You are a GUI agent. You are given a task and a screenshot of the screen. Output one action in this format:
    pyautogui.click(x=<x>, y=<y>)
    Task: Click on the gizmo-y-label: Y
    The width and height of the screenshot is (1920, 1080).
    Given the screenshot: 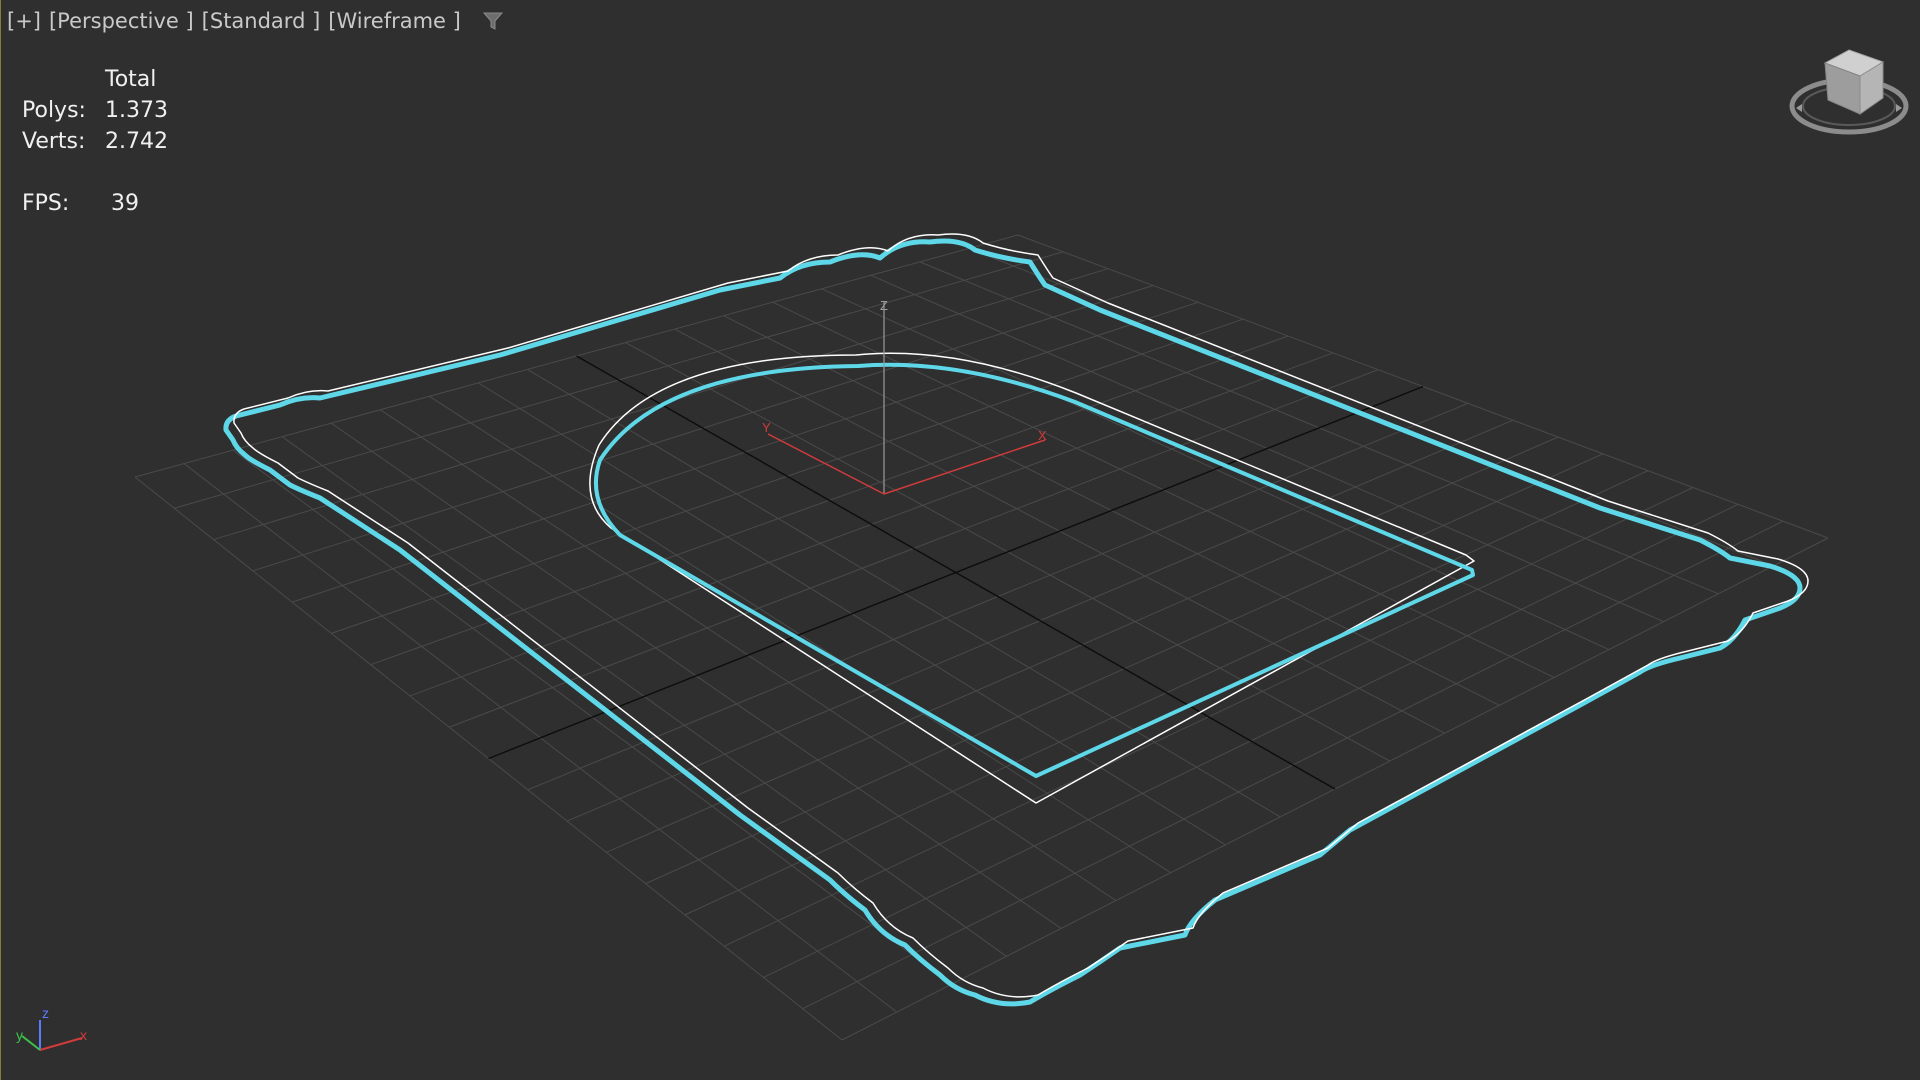 What is the action you would take?
    pyautogui.click(x=766, y=427)
    